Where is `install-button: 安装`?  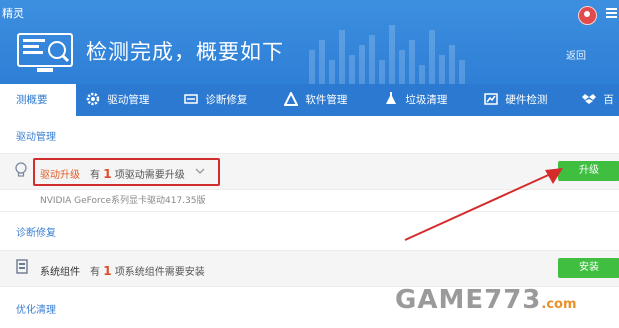
install-button: 安装 is located at coordinates (588, 268).